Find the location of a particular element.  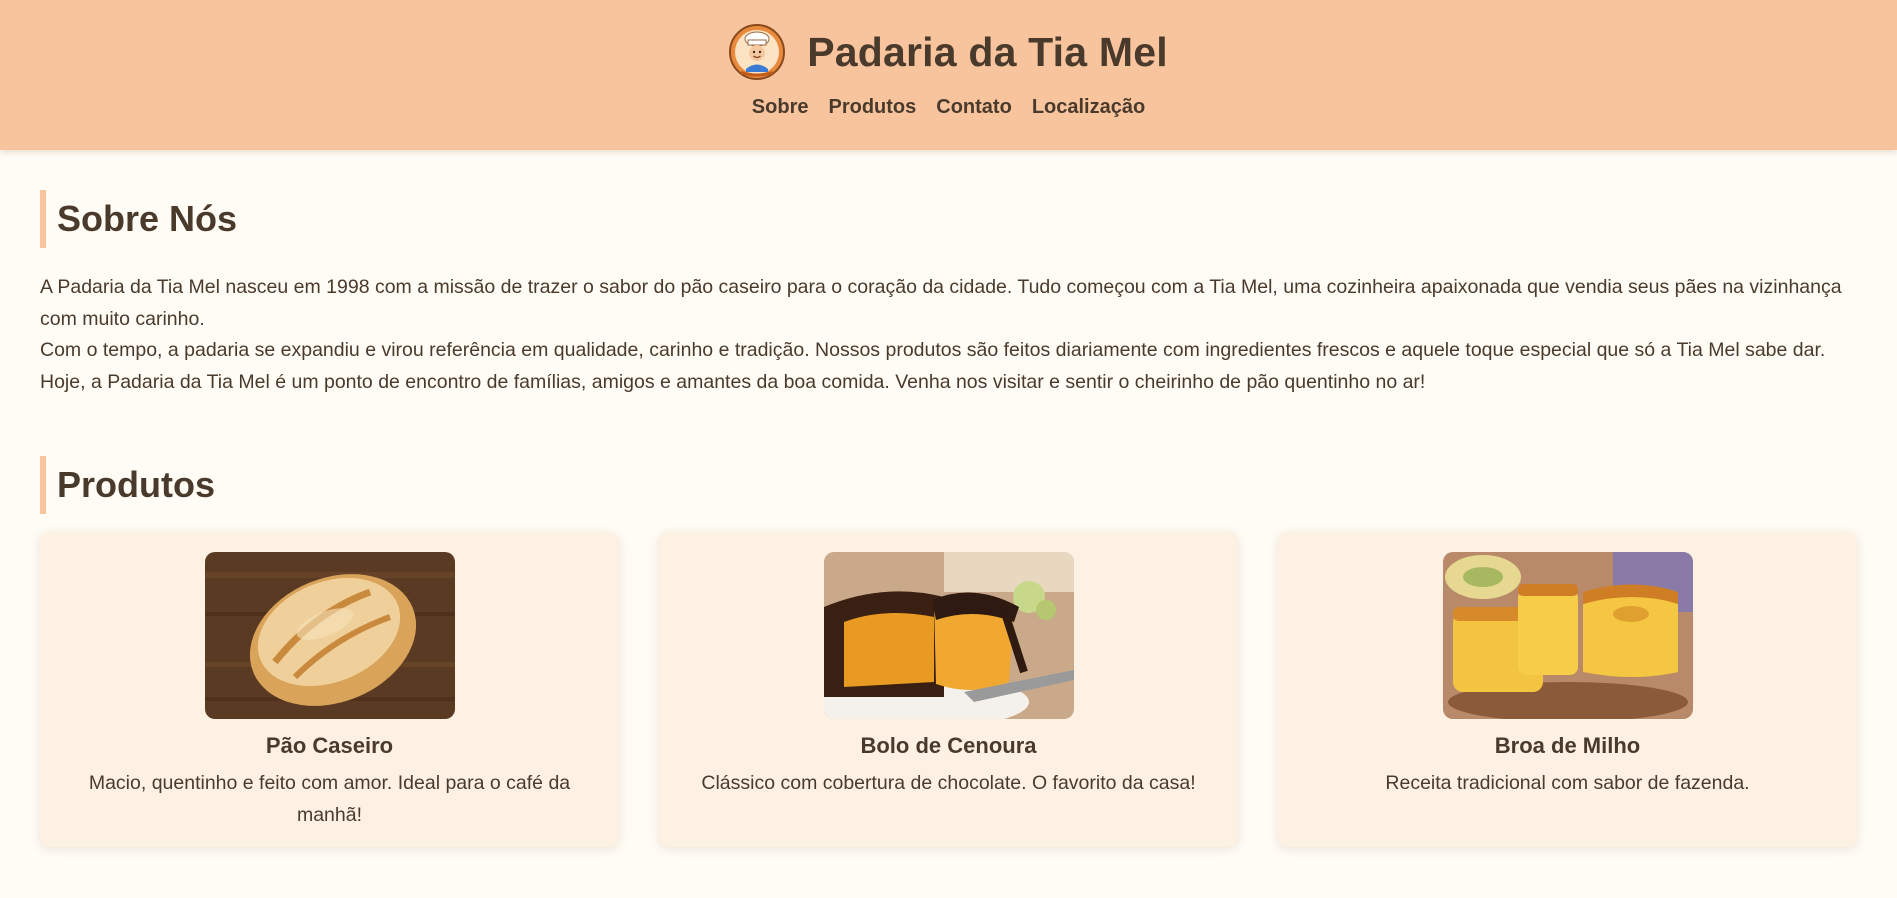

products-heading: Produtos is located at coordinates (948, 485).